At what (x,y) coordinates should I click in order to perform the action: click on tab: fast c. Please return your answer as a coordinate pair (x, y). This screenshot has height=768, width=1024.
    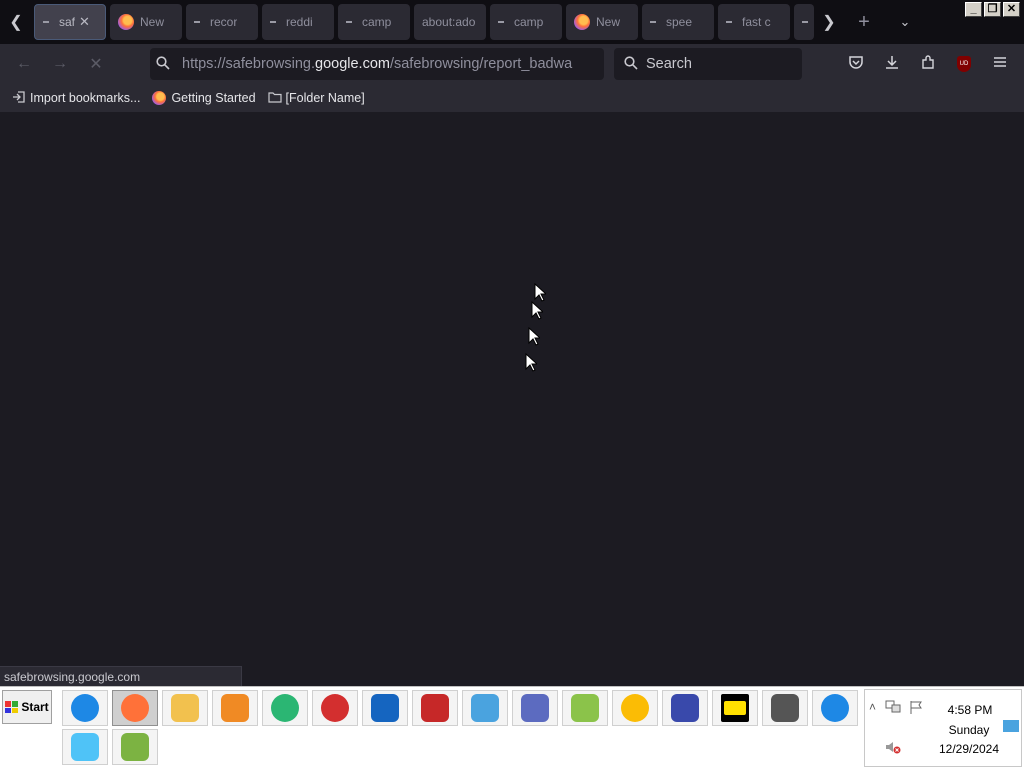
    Looking at the image, I should click on (754, 22).